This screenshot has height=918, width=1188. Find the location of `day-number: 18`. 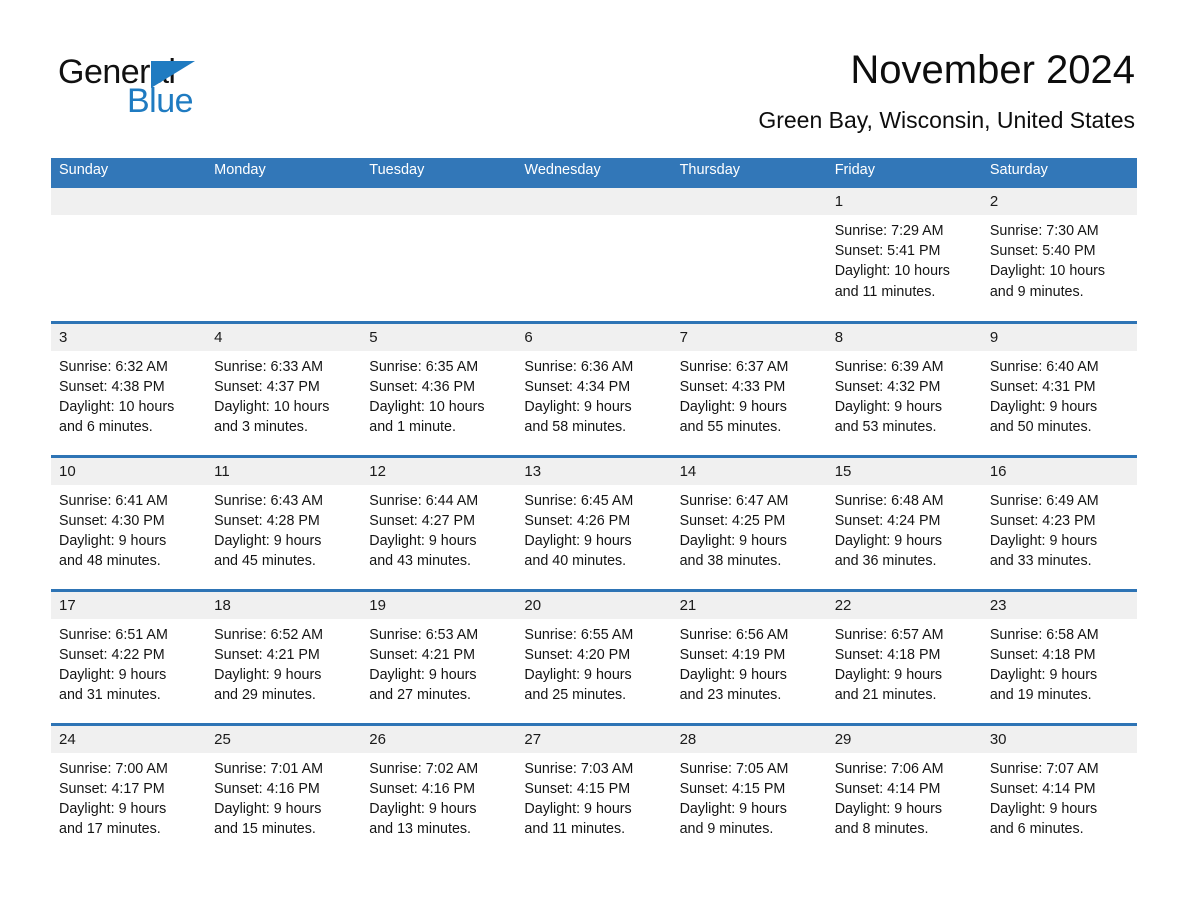

day-number: 18 is located at coordinates (284, 605).